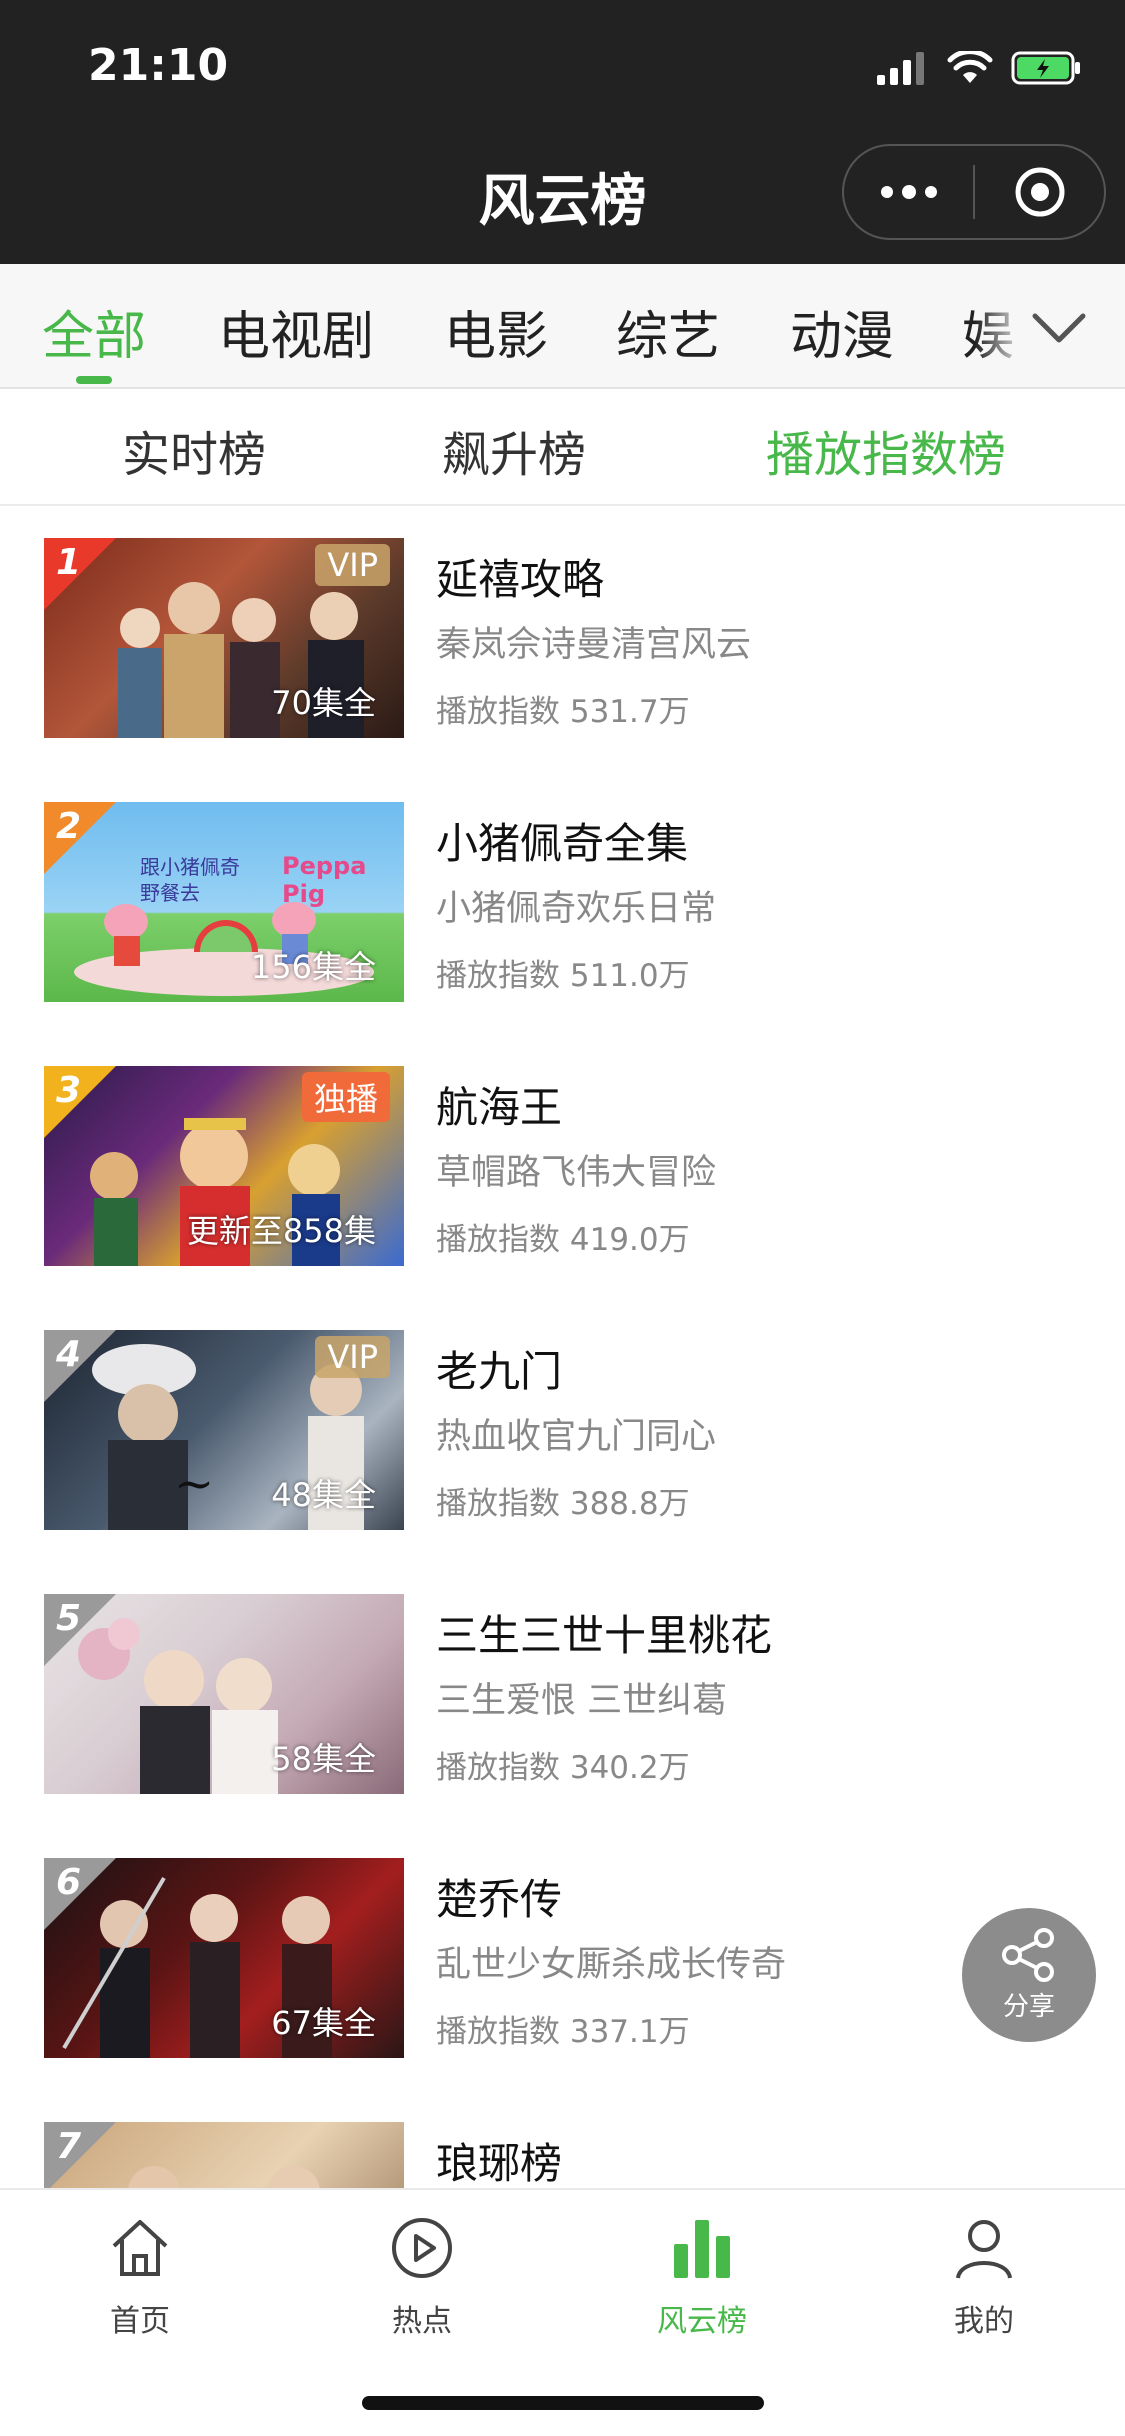  Describe the element at coordinates (140, 2277) in the screenshot. I see `tabbar-item-home: 首页` at that location.